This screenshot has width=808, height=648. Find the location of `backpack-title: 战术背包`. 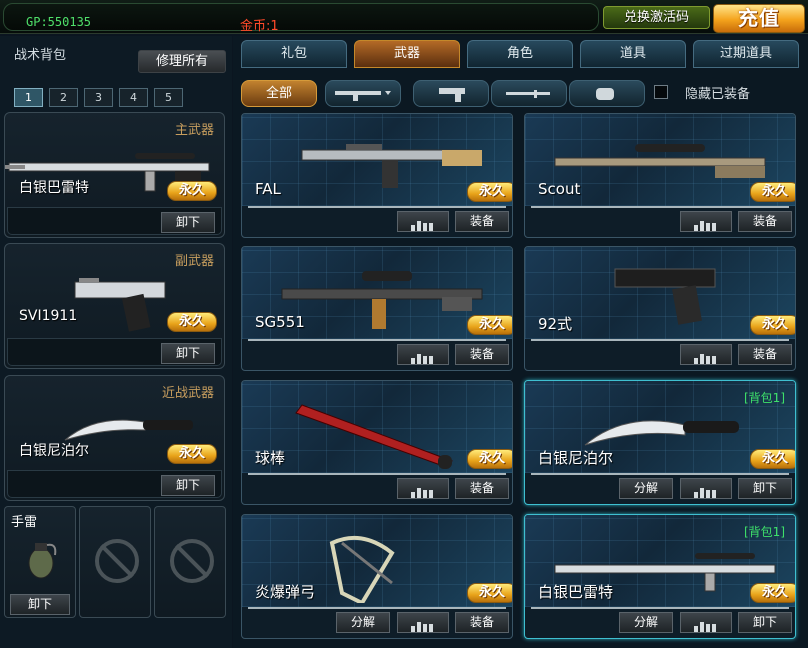

backpack-title: 战术背包 is located at coordinates (40, 55).